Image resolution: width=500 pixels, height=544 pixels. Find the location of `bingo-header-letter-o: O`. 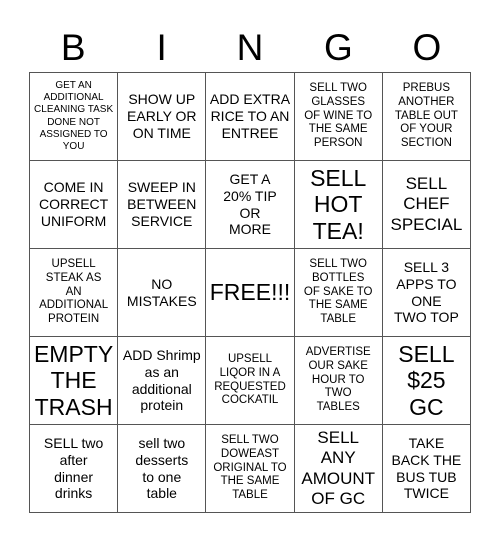

bingo-header-letter-o: O is located at coordinates (427, 47).